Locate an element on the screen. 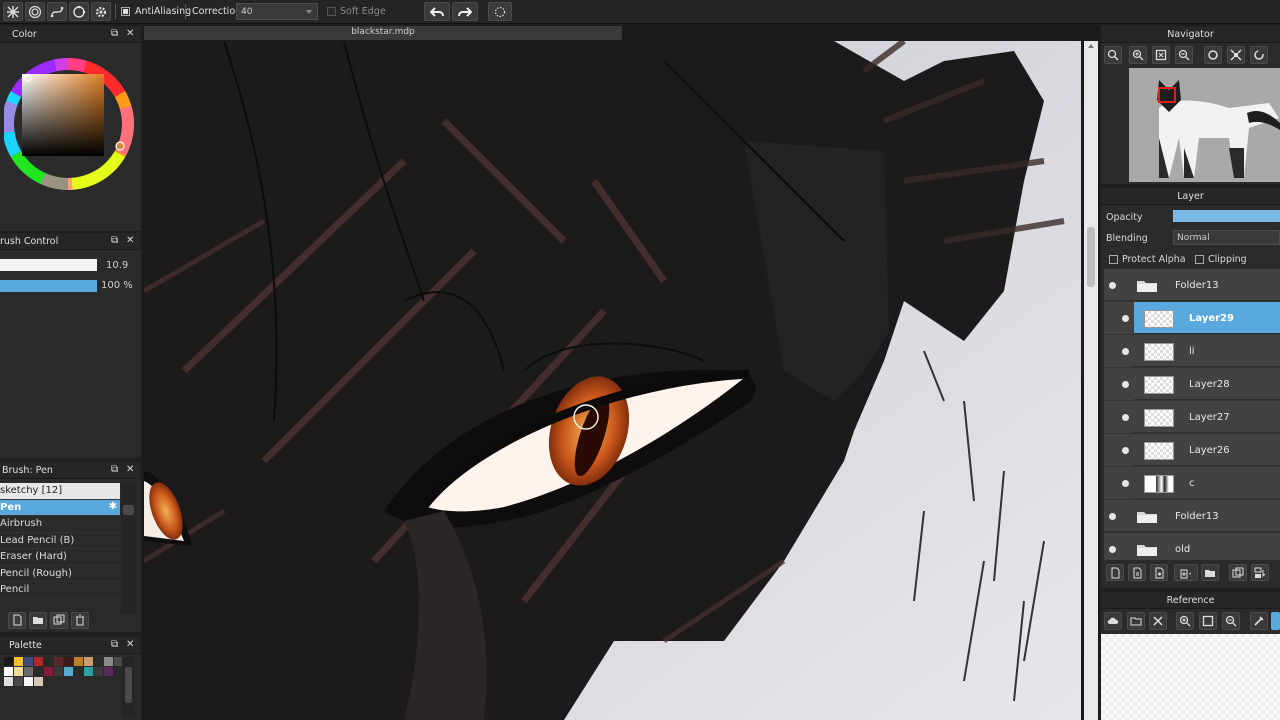  clipping-checkbox is located at coordinates (1199, 259).